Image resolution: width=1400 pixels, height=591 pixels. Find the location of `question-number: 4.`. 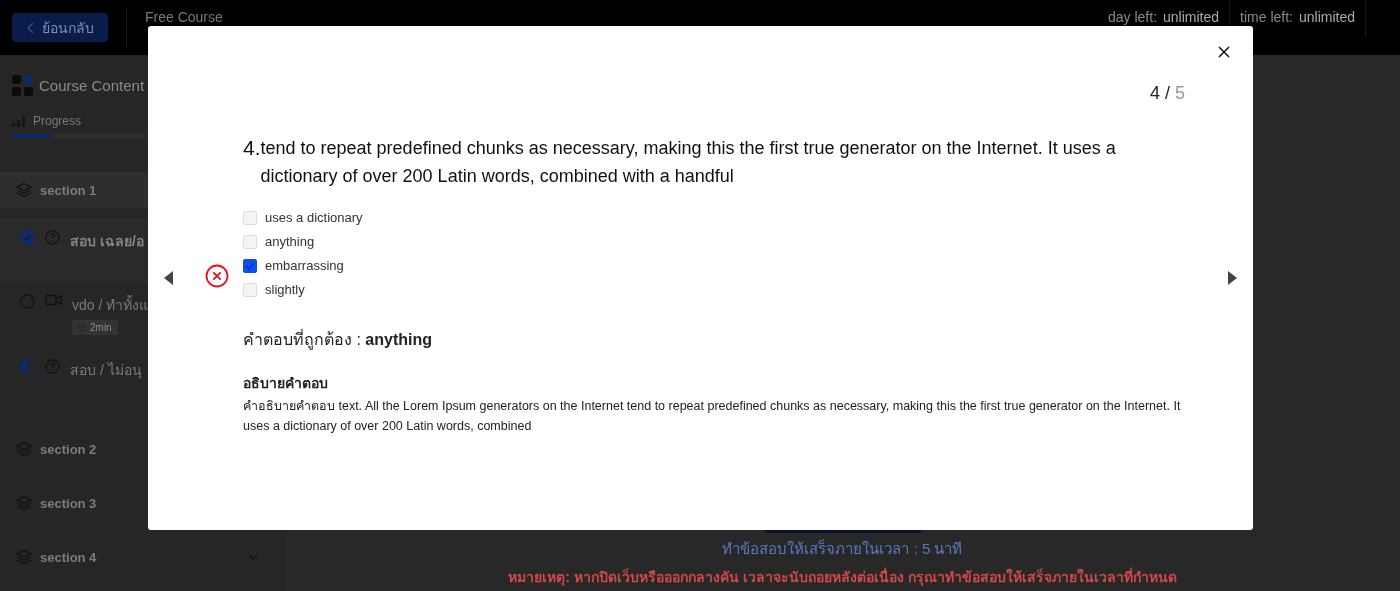

question-number: 4. is located at coordinates (252, 148).